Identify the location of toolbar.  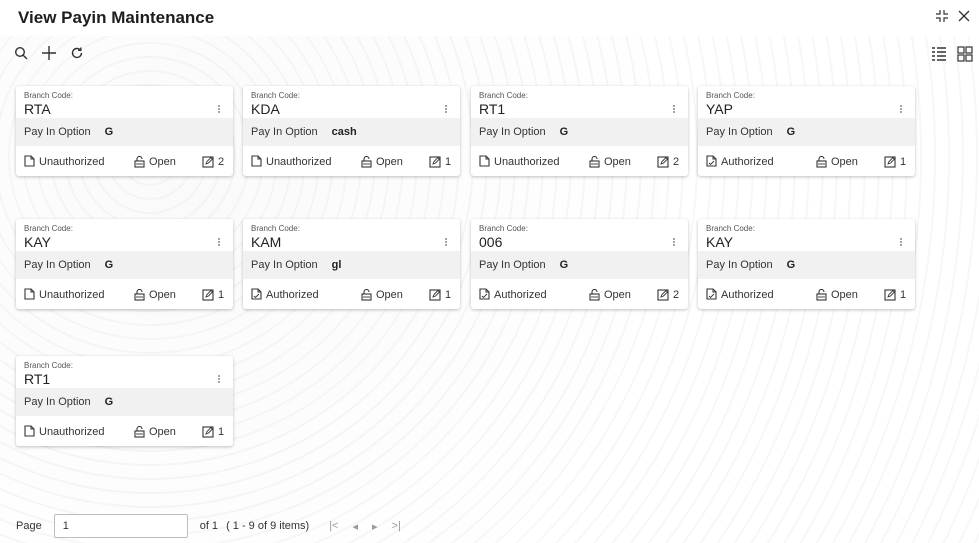
(49, 53).